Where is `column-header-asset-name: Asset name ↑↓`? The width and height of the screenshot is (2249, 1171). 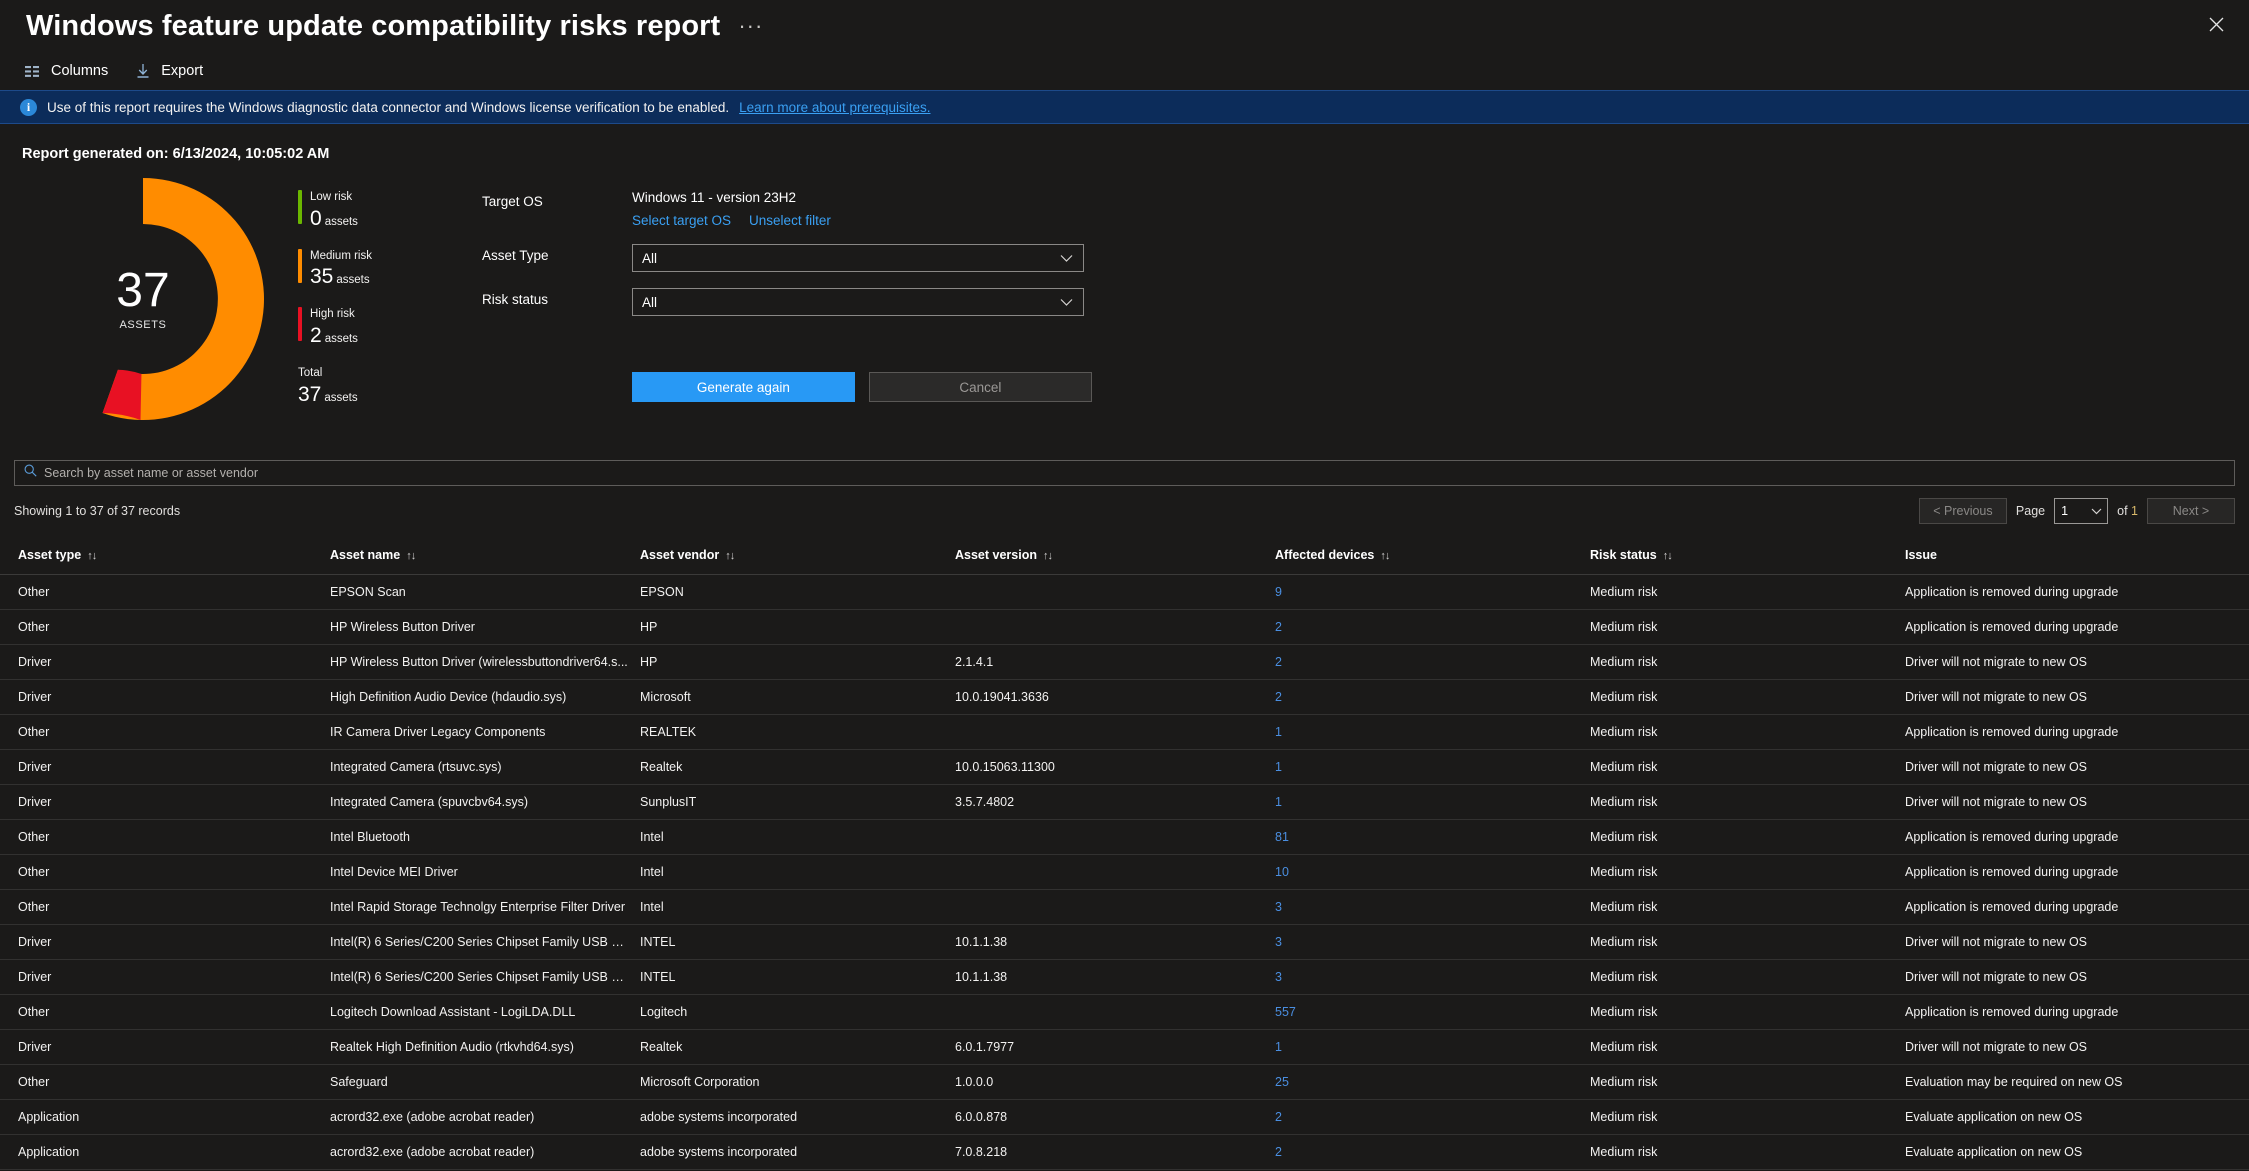 column-header-asset-name: Asset name ↑↓ is located at coordinates (485, 556).